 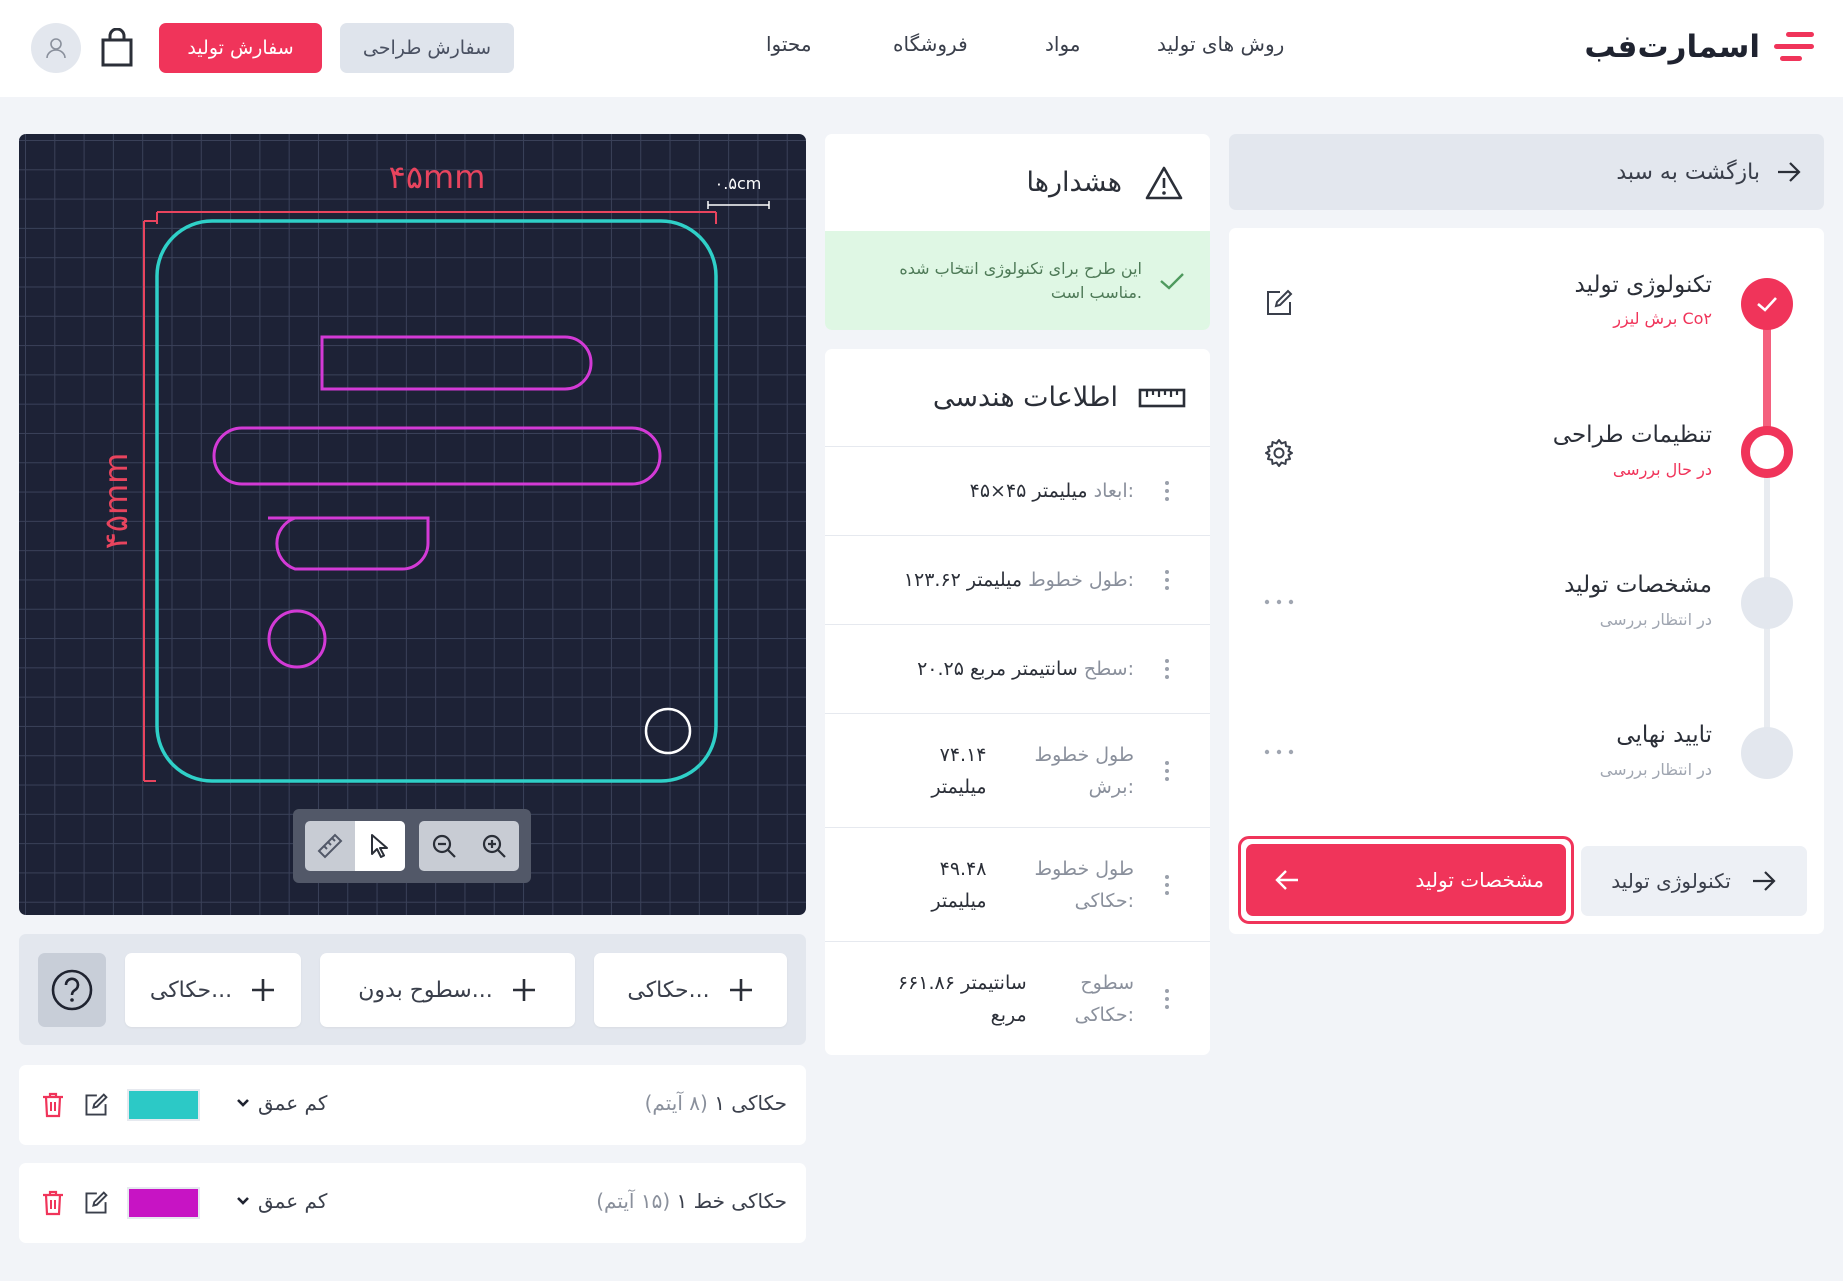 I want to click on zoom-out-button, so click(x=444, y=846).